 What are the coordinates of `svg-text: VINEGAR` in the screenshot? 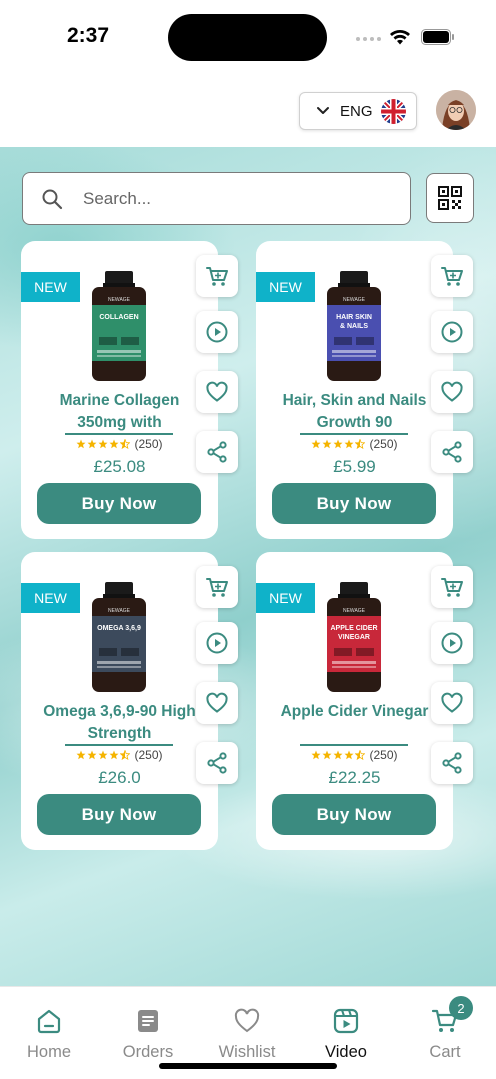 It's located at (354, 637).